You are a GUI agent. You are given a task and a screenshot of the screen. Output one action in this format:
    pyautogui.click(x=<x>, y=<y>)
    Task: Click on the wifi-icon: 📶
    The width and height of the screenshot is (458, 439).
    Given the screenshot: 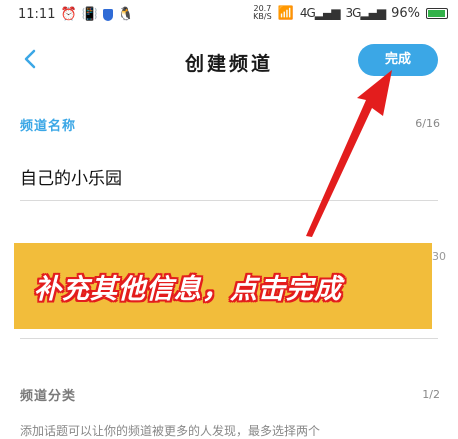 What is the action you would take?
    pyautogui.click(x=285, y=13)
    